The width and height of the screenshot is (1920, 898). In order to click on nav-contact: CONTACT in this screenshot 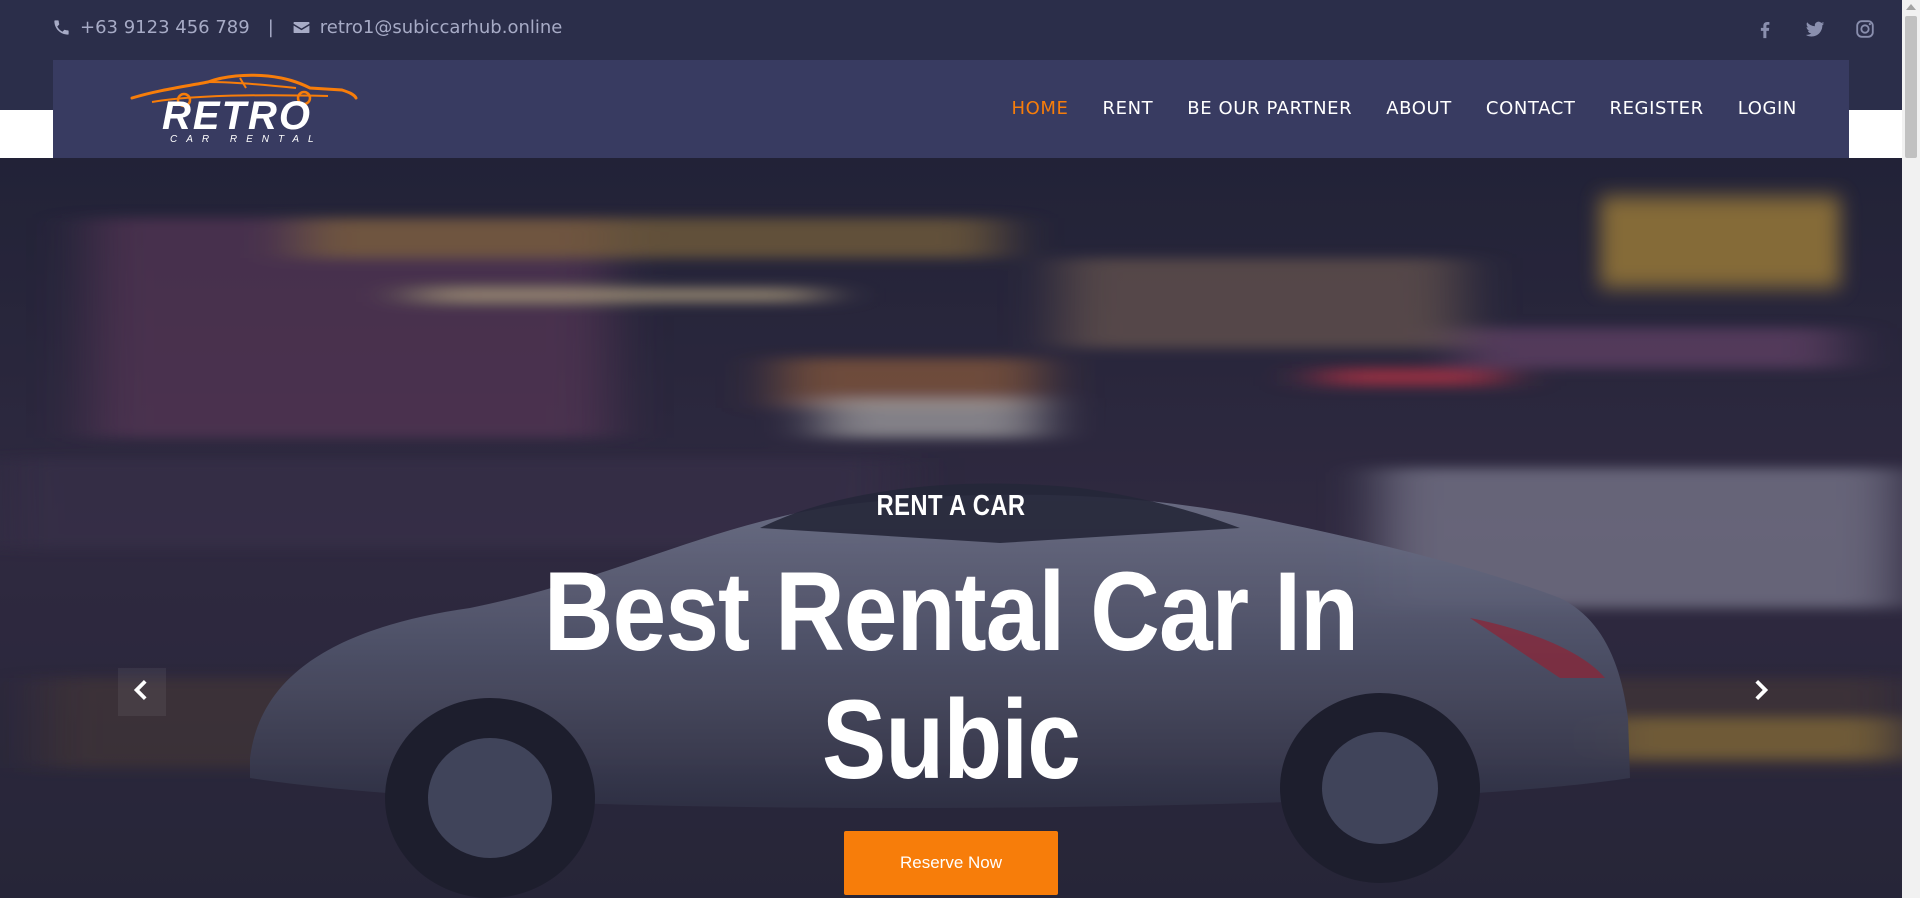, I will do `click(1531, 108)`.